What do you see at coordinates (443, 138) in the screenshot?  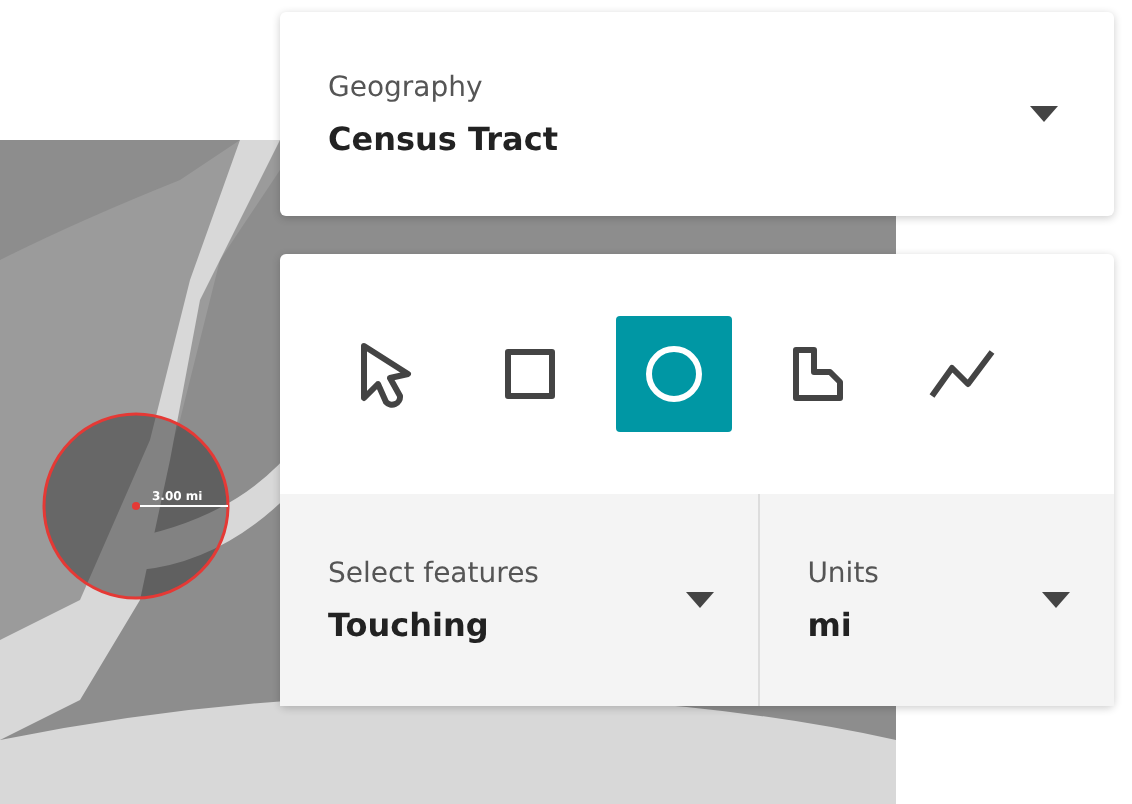 I see `field-value: Census Tract` at bounding box center [443, 138].